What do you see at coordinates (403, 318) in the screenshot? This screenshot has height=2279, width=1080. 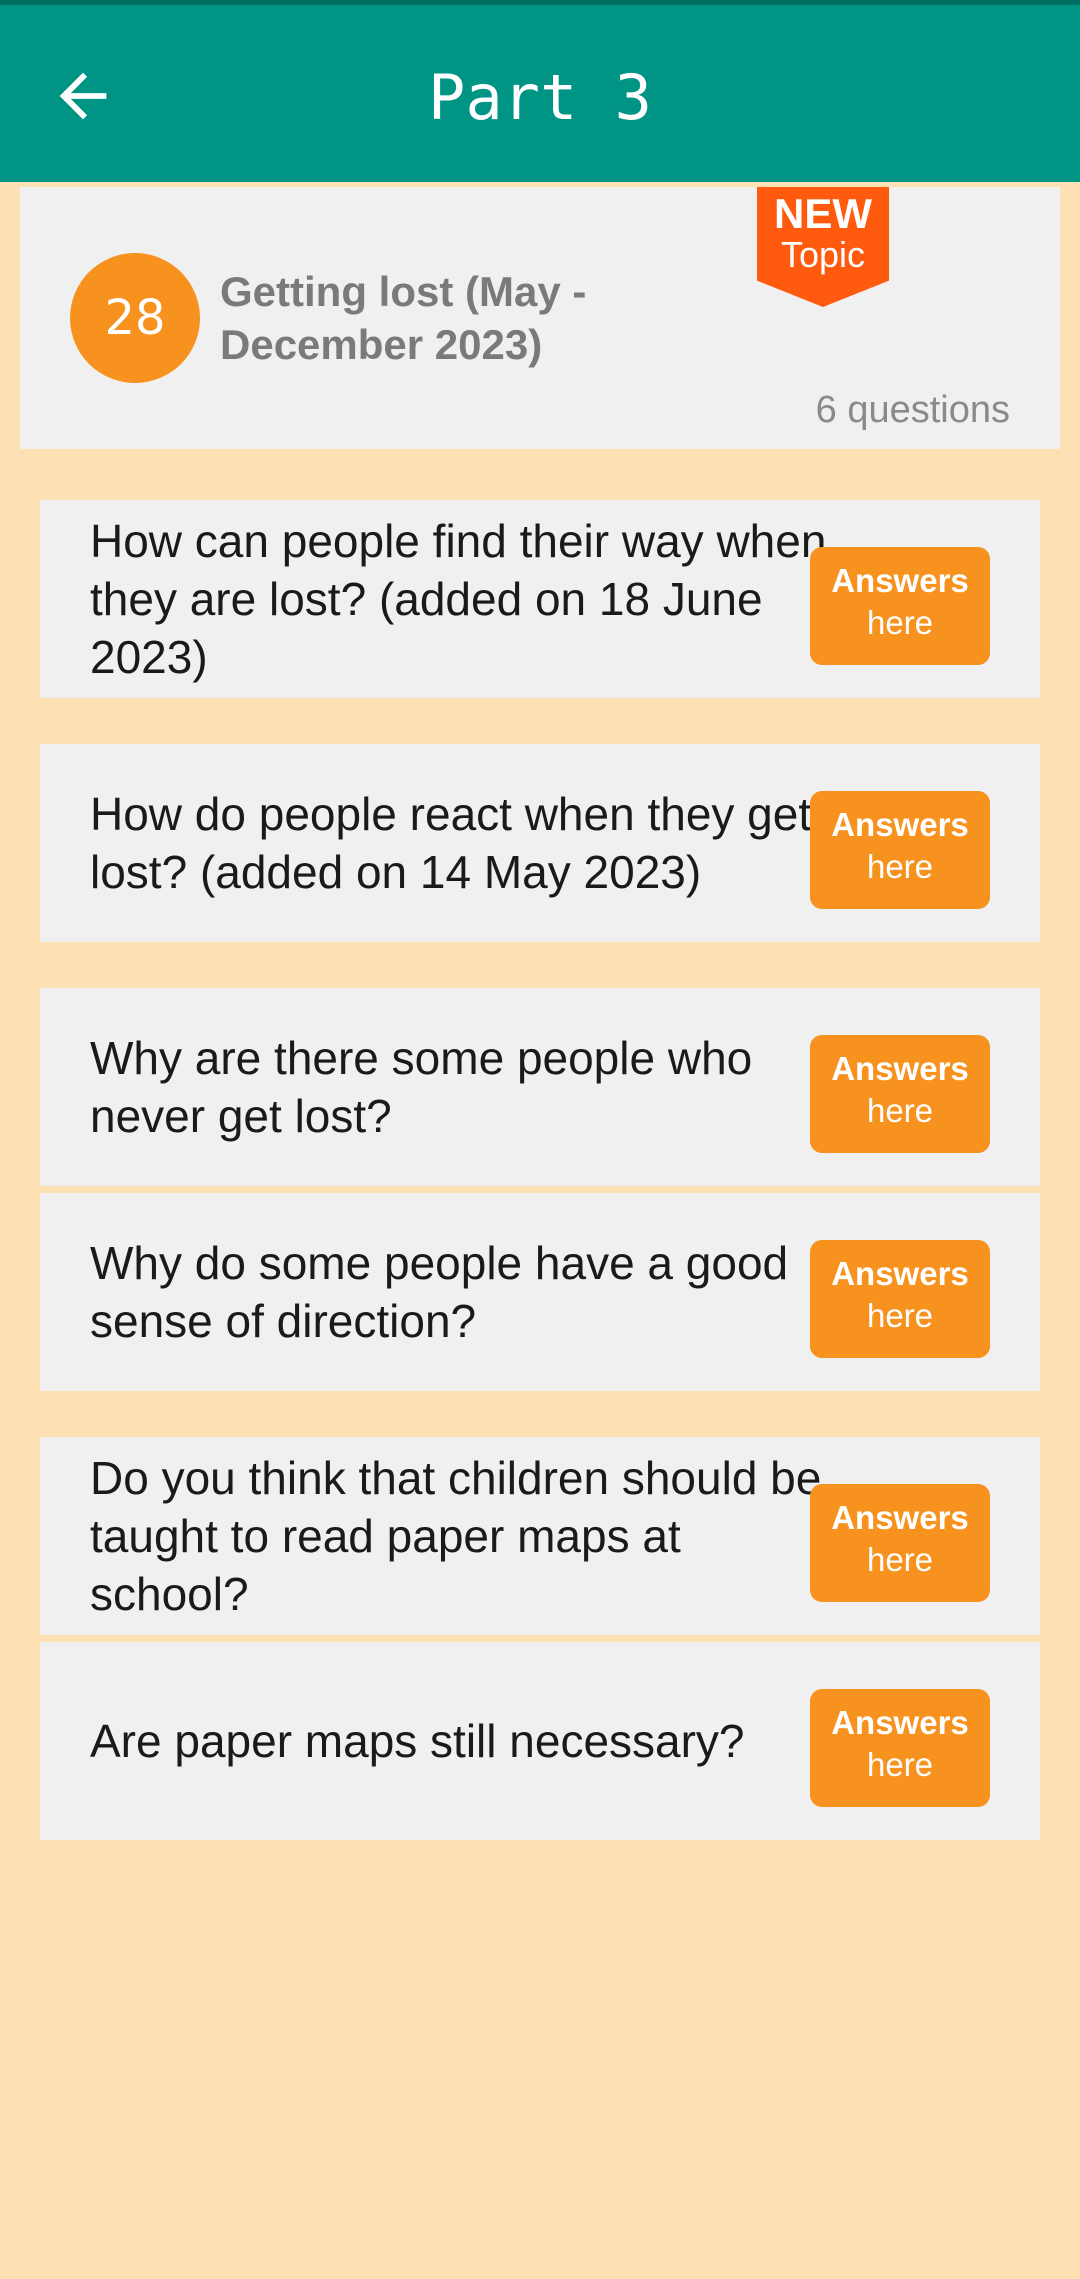 I see `topic-title: Getting lost (May - December 2023)` at bounding box center [403, 318].